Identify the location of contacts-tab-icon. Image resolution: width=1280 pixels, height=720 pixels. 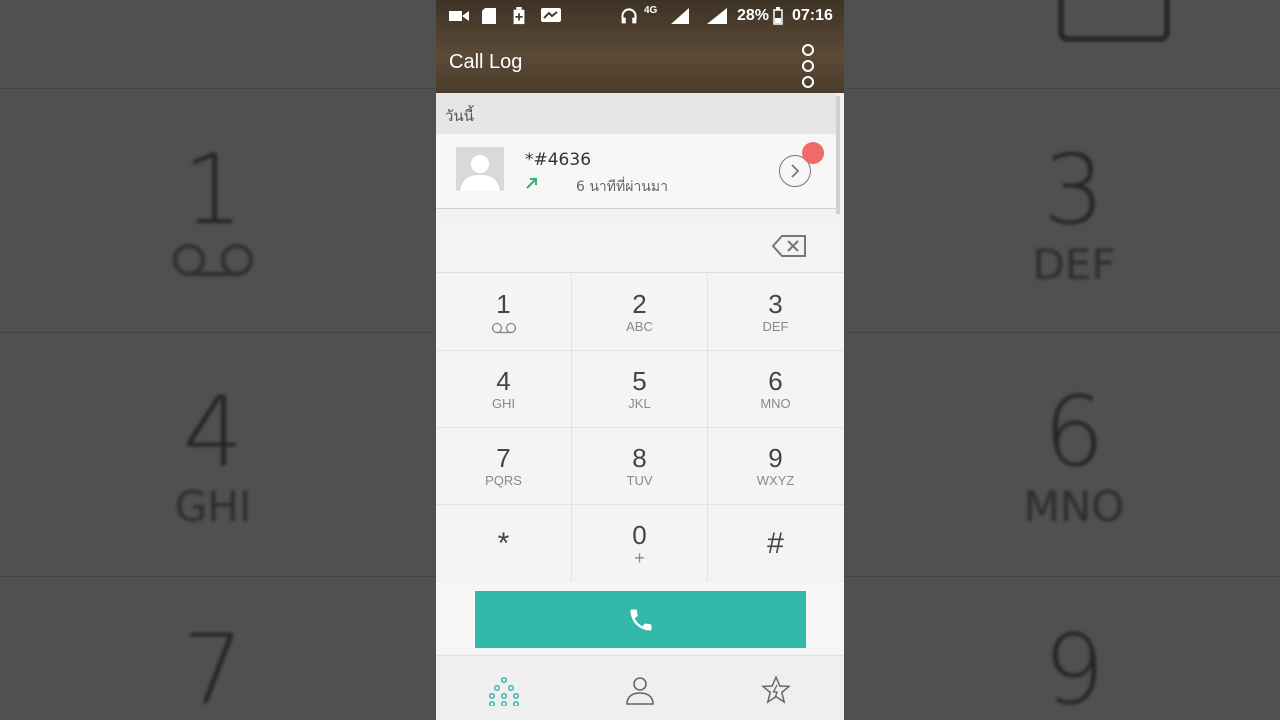
(640, 690).